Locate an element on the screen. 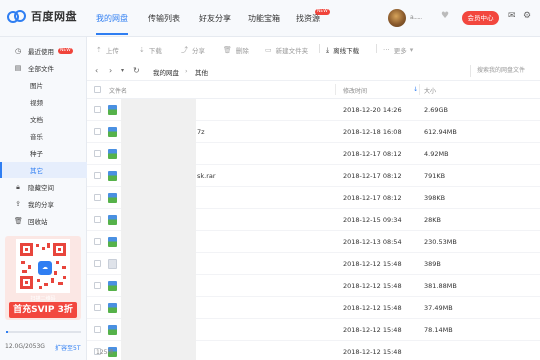 The image size is (540, 360). heart-icon: ♥ is located at coordinates (445, 16).